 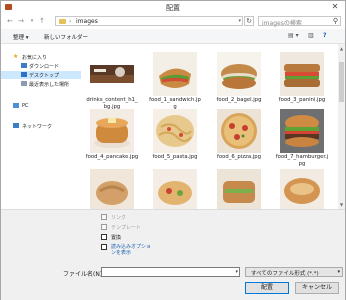 I want to click on close-icon: ✕, so click(x=335, y=7).